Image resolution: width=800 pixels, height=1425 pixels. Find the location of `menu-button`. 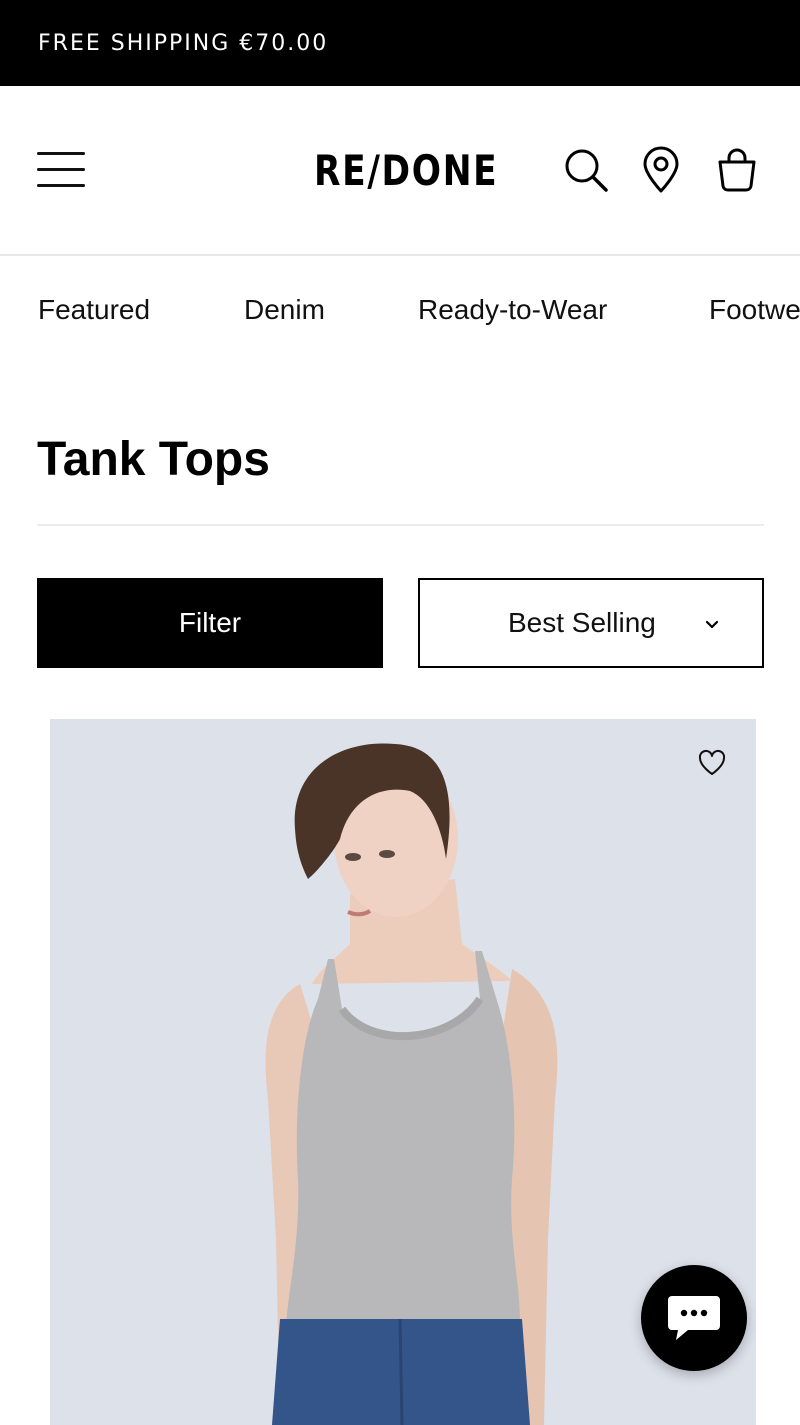

menu-button is located at coordinates (61, 170).